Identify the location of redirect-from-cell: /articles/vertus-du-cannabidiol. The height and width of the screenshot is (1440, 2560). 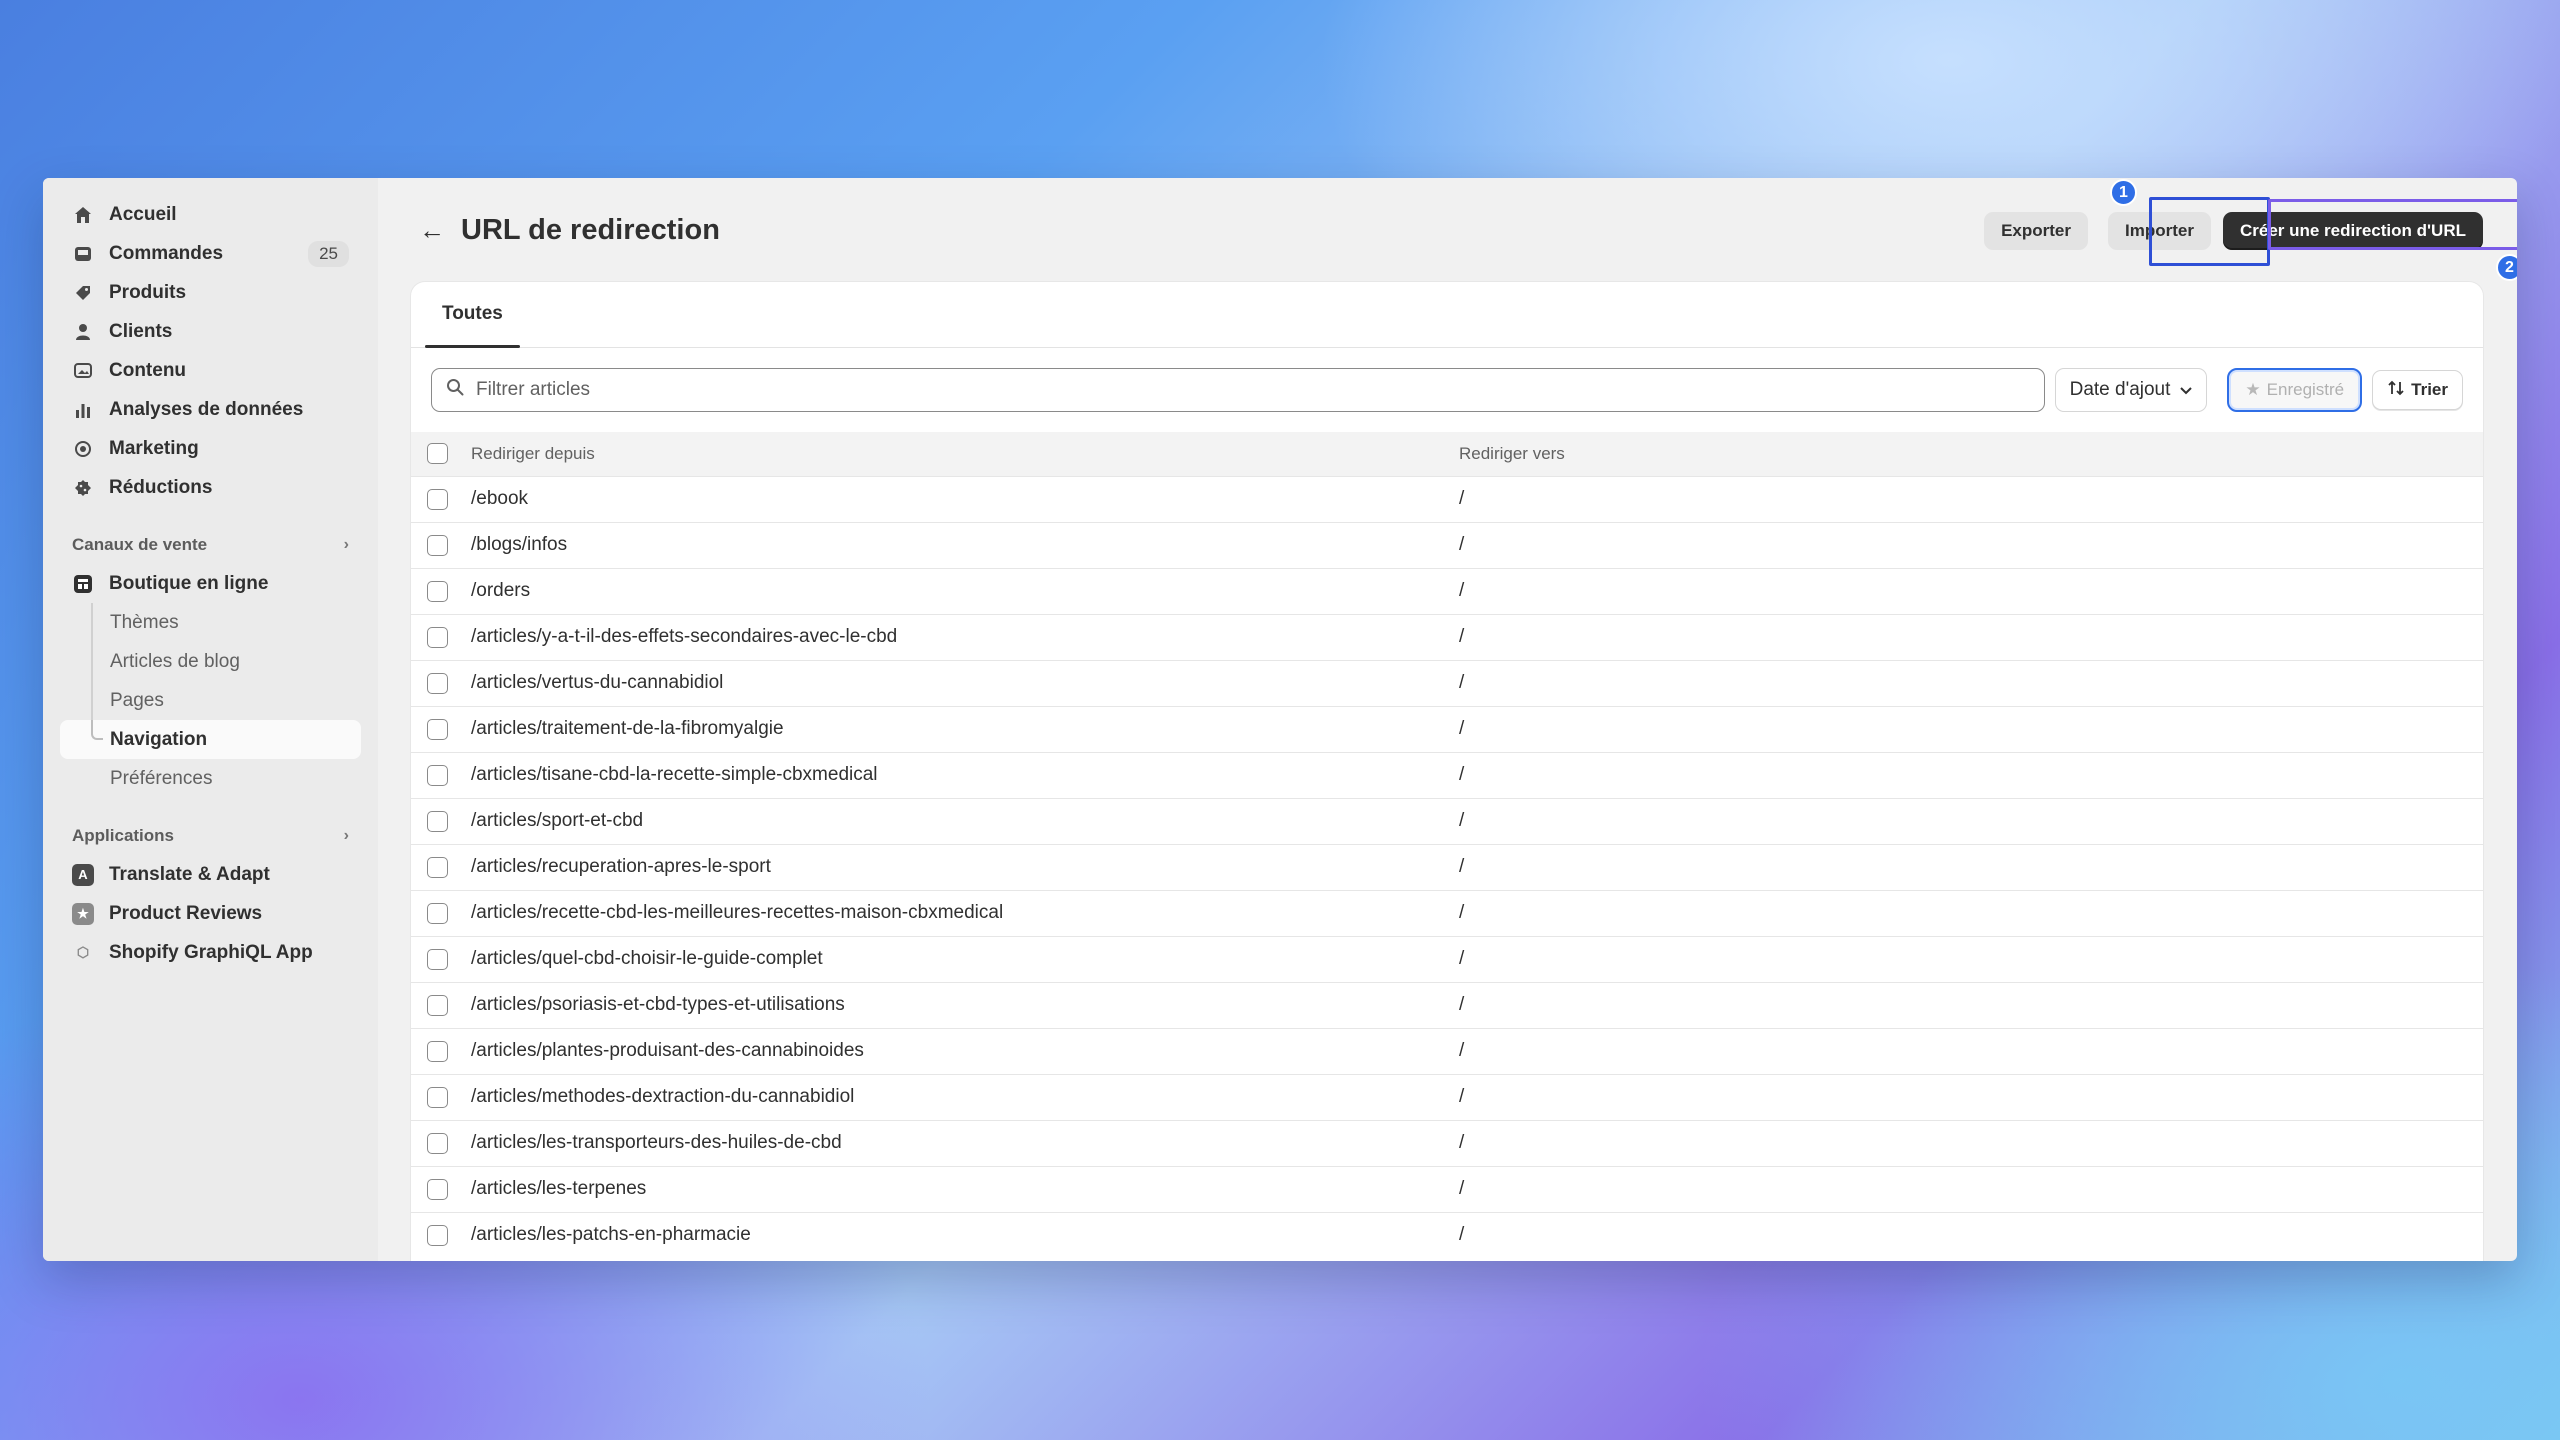
(597, 682).